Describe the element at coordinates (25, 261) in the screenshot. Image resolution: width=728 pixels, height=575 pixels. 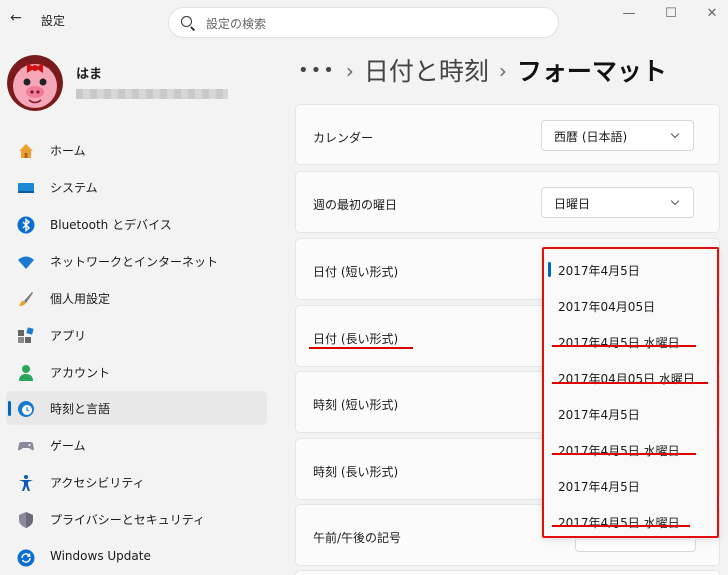
I see `wifi-icon` at that location.